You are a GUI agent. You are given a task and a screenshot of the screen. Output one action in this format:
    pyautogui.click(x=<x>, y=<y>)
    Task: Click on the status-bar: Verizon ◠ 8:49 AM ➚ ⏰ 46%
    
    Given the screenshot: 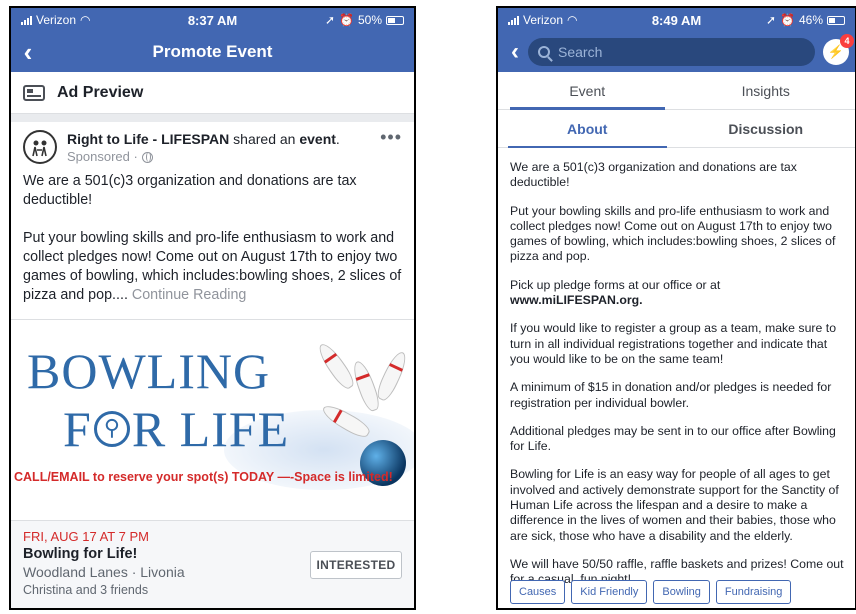 What is the action you would take?
    pyautogui.click(x=676, y=20)
    